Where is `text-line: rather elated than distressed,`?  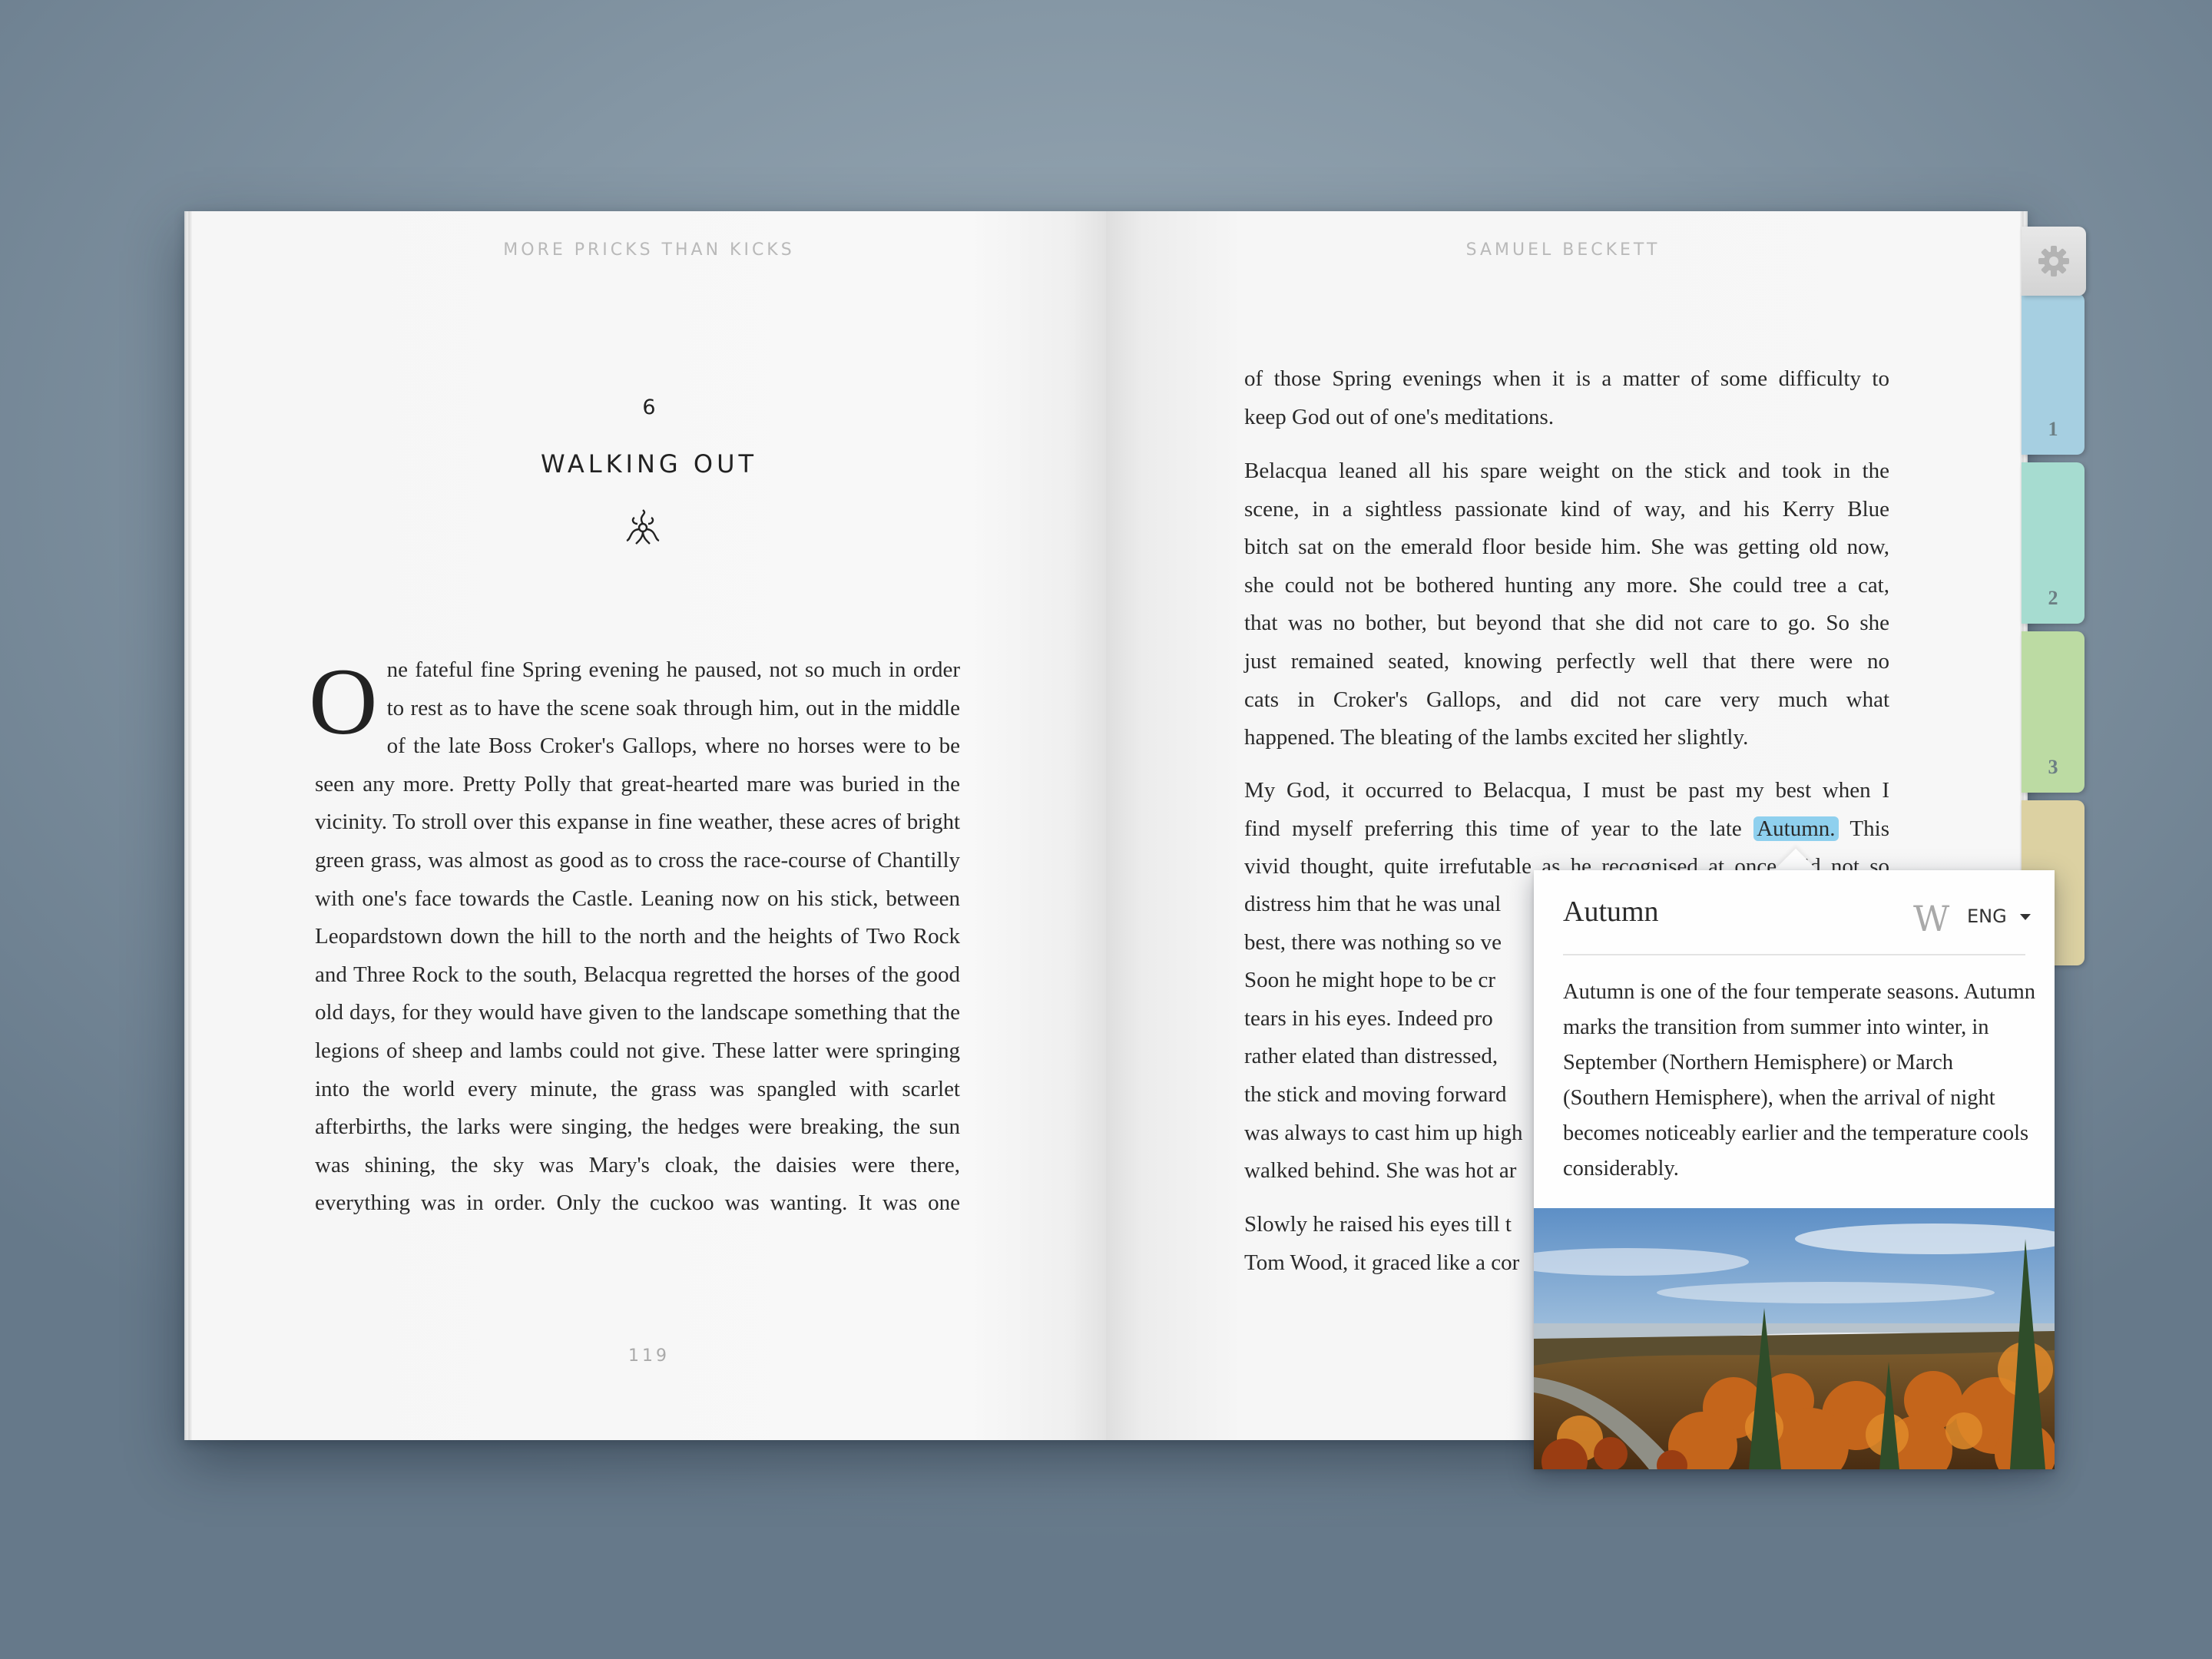
text-line: rather elated than distressed, is located at coordinates (1371, 1057).